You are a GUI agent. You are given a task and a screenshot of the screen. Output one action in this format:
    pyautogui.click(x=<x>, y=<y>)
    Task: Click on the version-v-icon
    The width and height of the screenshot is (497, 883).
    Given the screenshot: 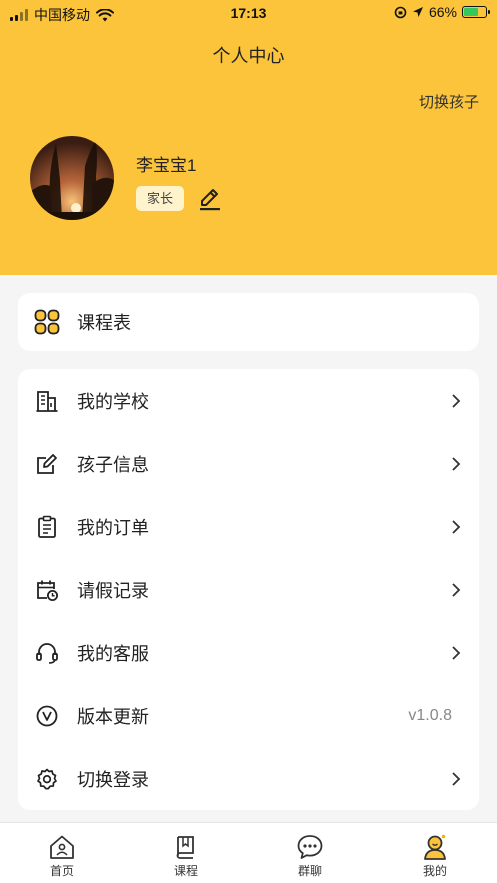 What is the action you would take?
    pyautogui.click(x=47, y=716)
    